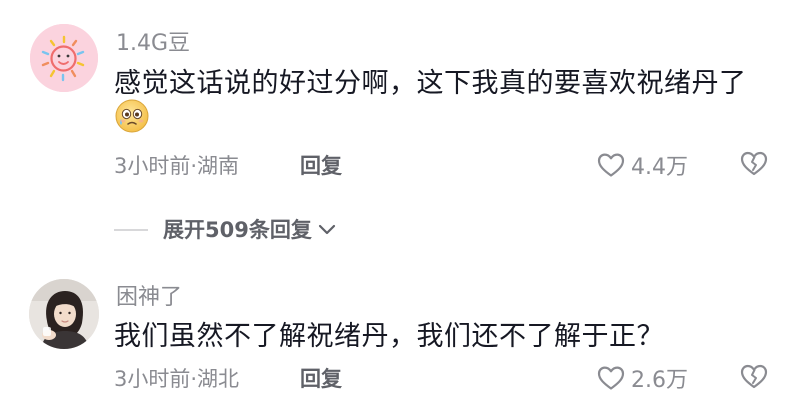 This screenshot has height=418, width=800. What do you see at coordinates (430, 83) in the screenshot?
I see `comment-text: 感觉这话说的好过分啊，这下我真的要喜欢祝绪丹了` at bounding box center [430, 83].